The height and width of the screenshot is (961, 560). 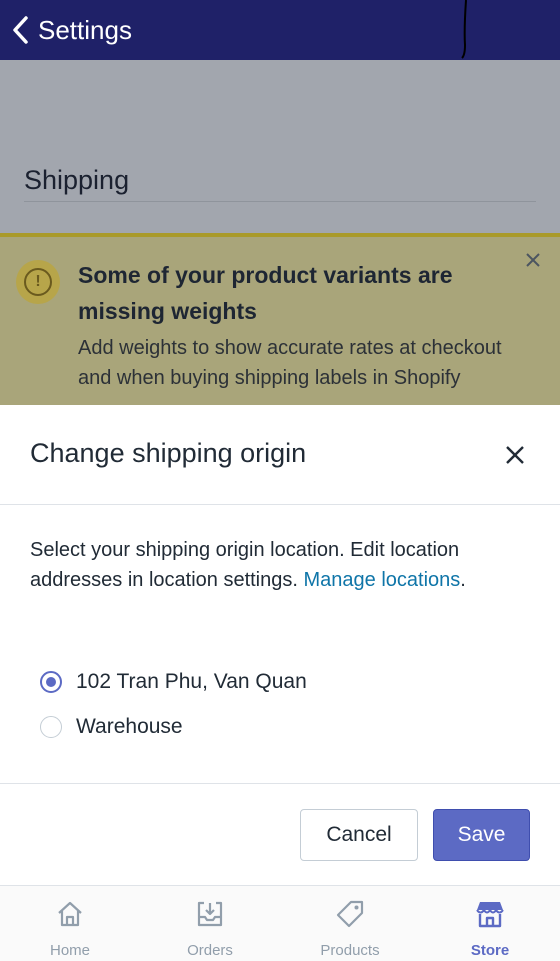 I want to click on tab-products: Products, so click(x=350, y=923).